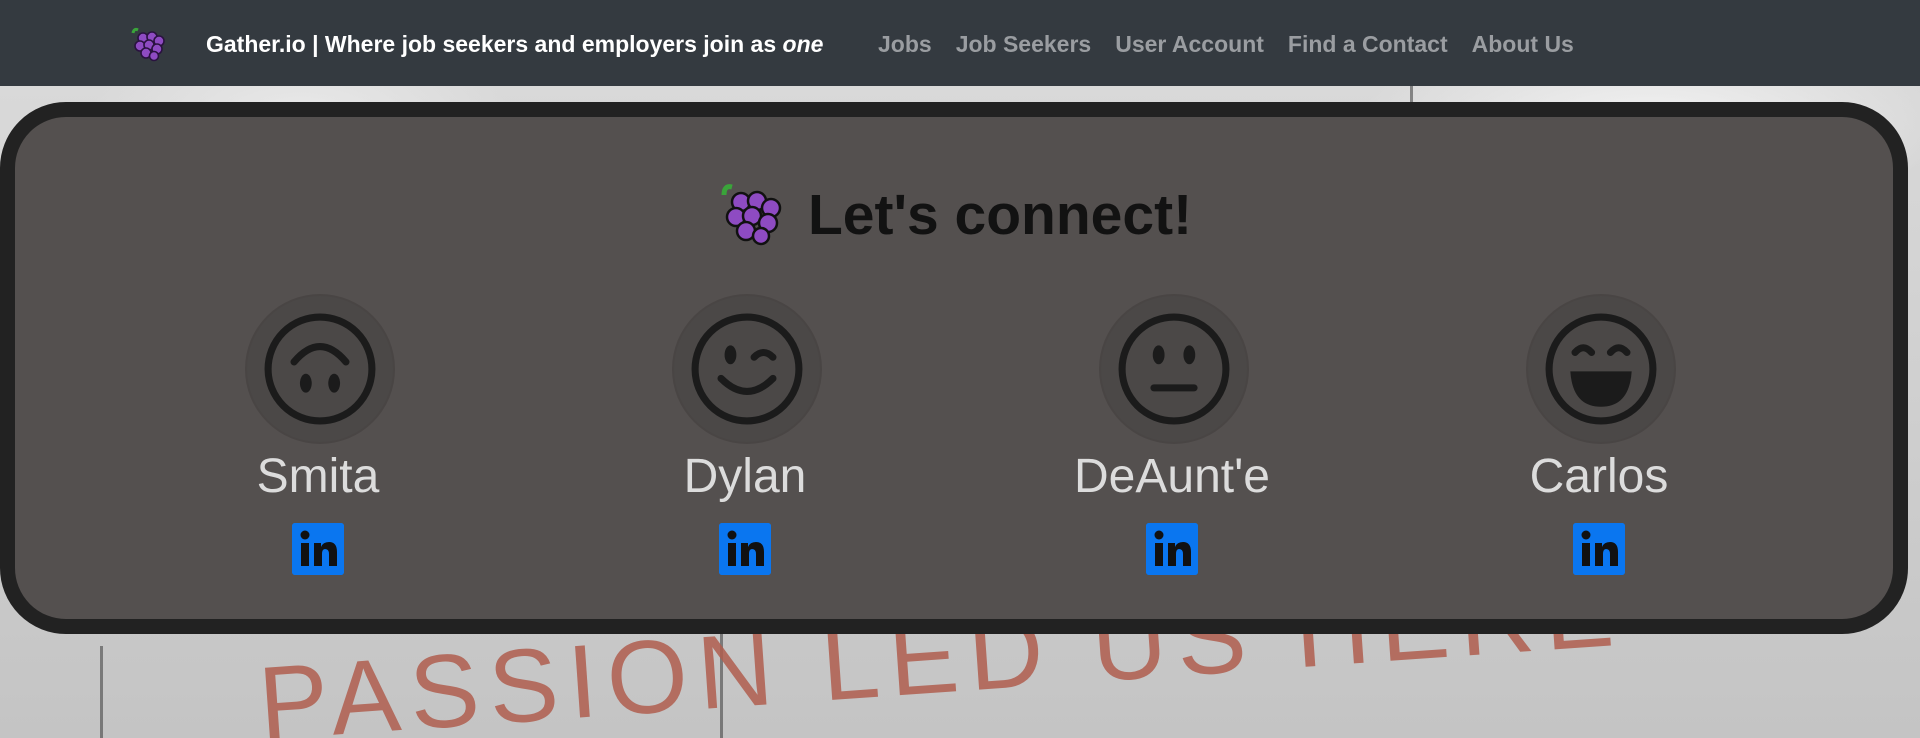 This screenshot has width=1920, height=738. What do you see at coordinates (148, 44) in the screenshot?
I see `grapes-icon` at bounding box center [148, 44].